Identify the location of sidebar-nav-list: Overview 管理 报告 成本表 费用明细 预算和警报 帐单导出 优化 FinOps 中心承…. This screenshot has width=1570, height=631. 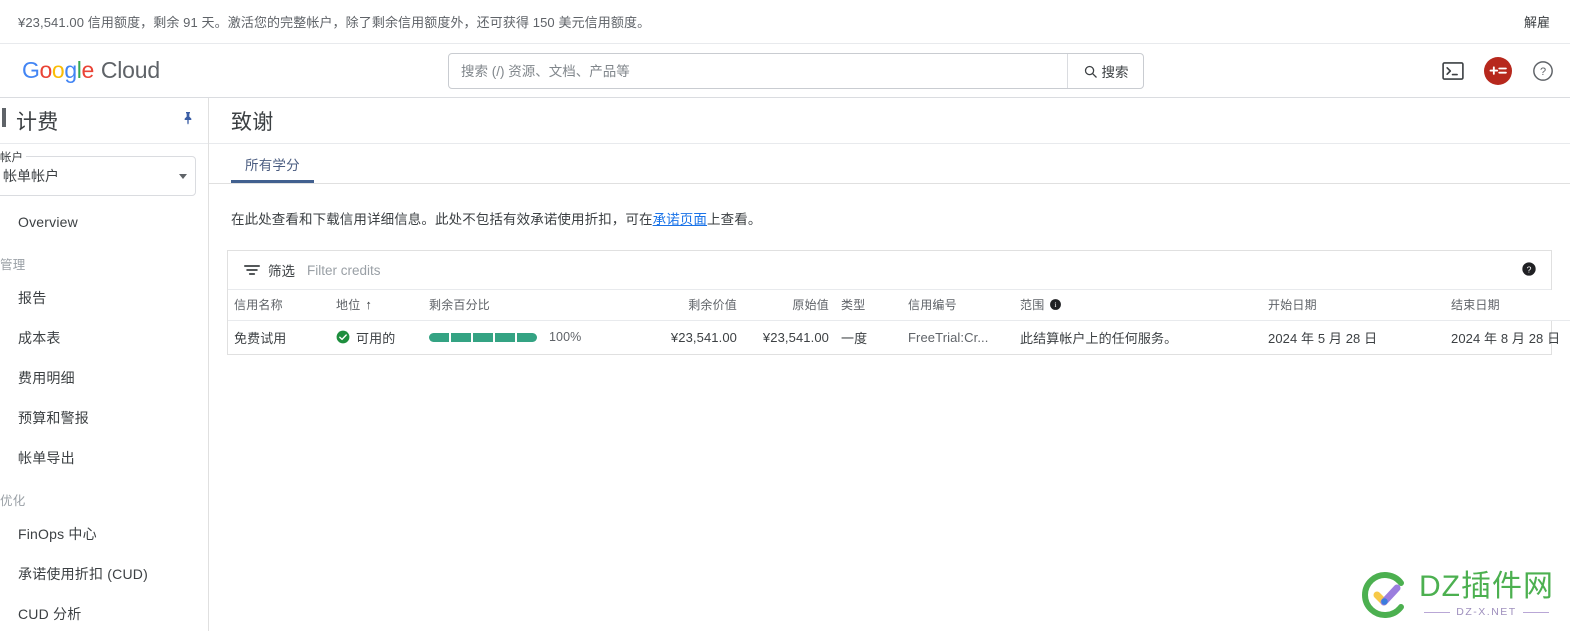
(104, 416).